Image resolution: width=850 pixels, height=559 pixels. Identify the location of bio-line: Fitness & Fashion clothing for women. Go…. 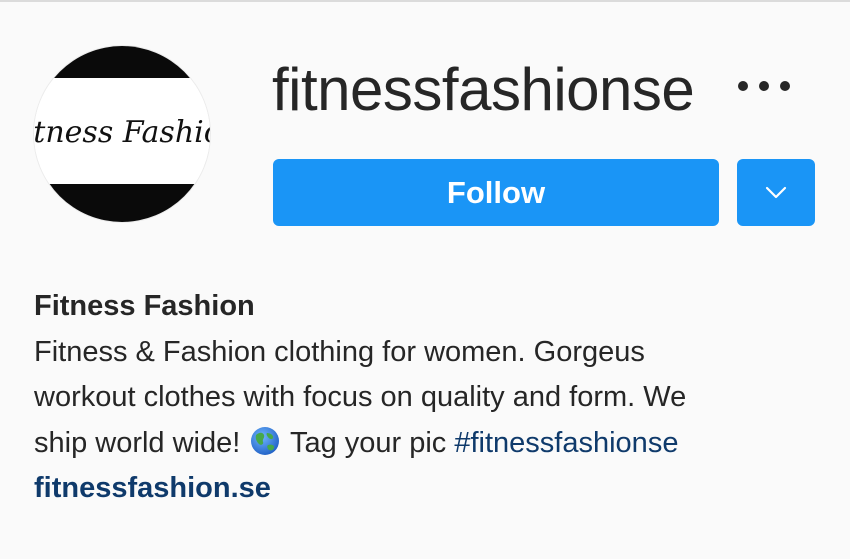
(339, 351).